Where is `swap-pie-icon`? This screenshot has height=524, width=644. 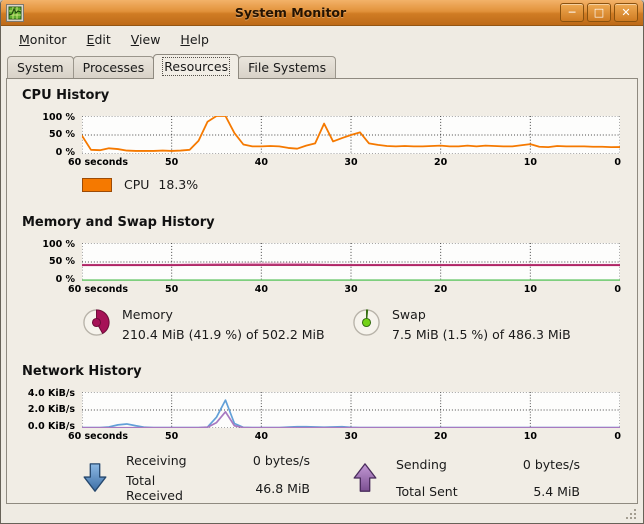
swap-pie-icon is located at coordinates (366, 322).